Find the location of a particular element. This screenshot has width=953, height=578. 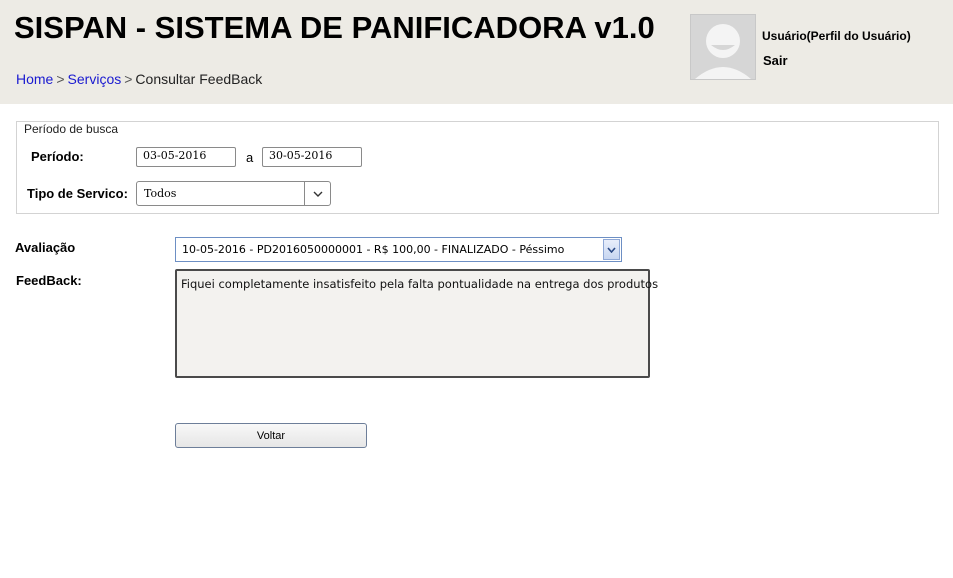

app-title: SISPAN - SISTEMA DE PANIFICADORA v1.0 is located at coordinates (334, 27).